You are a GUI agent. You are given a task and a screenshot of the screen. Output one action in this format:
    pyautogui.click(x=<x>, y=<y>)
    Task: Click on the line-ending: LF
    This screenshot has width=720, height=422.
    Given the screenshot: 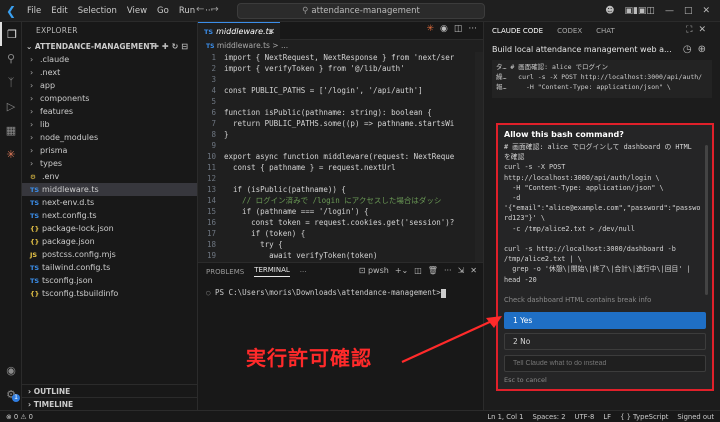 What is the action you would take?
    pyautogui.click(x=607, y=416)
    